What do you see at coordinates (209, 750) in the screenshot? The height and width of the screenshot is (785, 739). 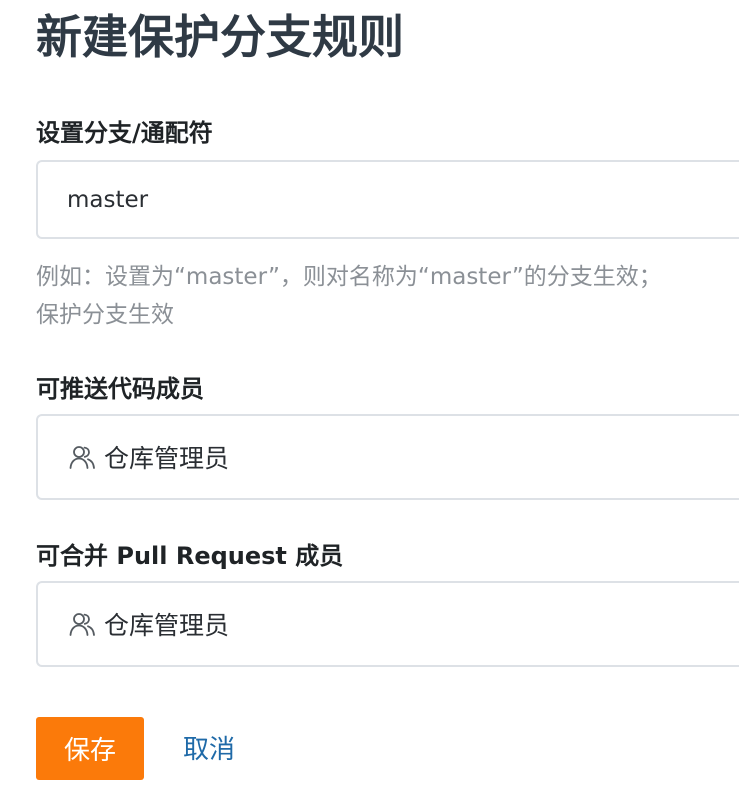 I see `cancel-button: 取消` at bounding box center [209, 750].